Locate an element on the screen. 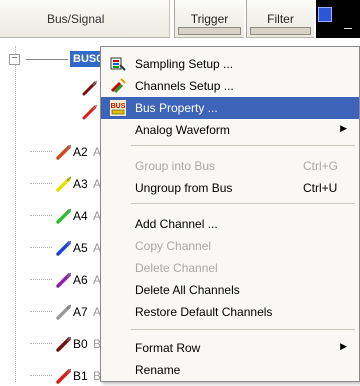 The image size is (360, 386). channel-name: A5 is located at coordinates (80, 248).